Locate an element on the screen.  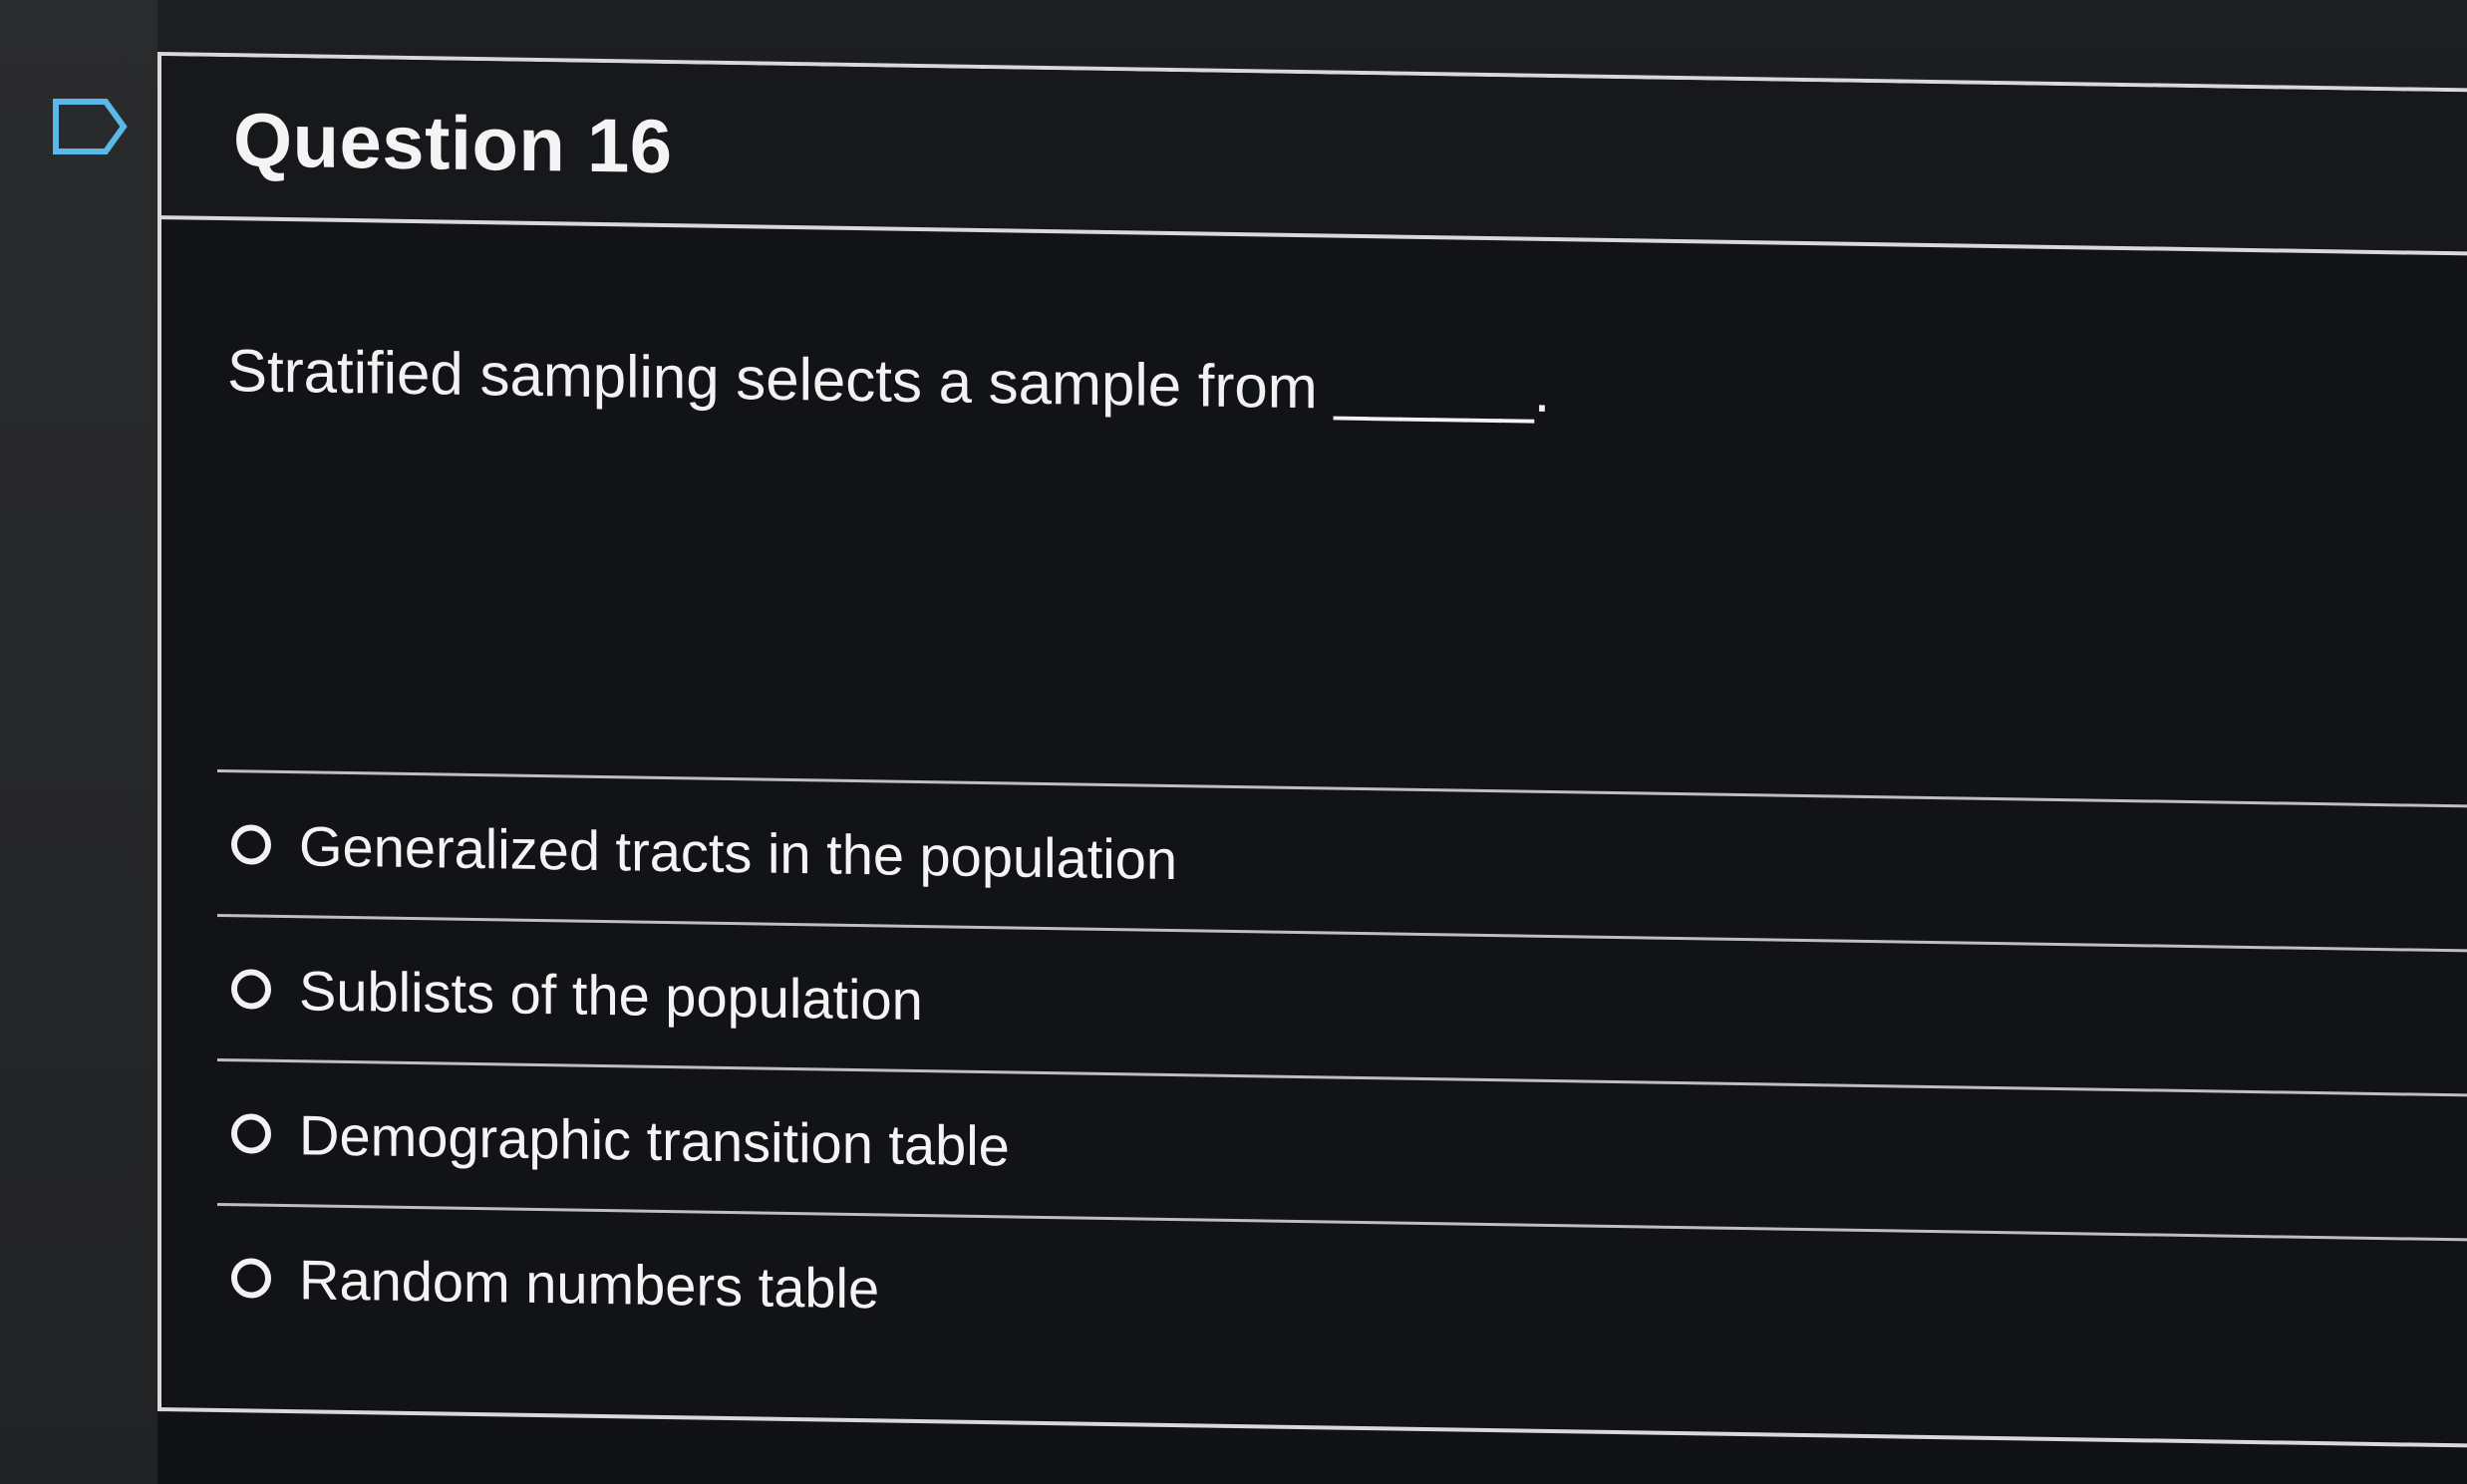
answer-option-3: Demographic transition table is located at coordinates (620, 1139).